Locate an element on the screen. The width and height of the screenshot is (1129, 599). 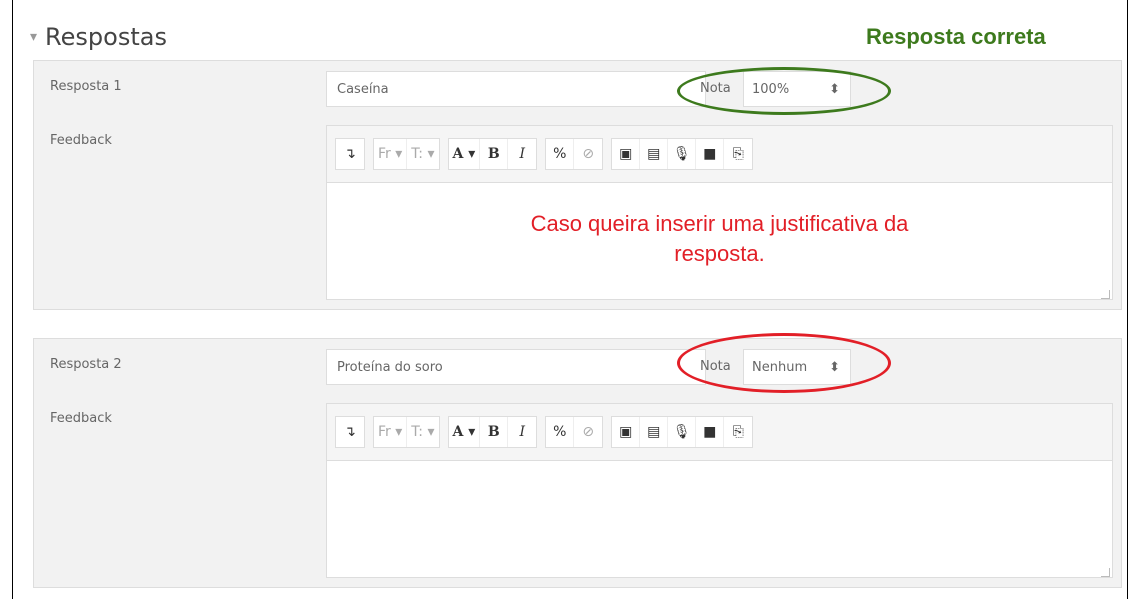
section-header: ▾ Respostas is located at coordinates (98, 37).